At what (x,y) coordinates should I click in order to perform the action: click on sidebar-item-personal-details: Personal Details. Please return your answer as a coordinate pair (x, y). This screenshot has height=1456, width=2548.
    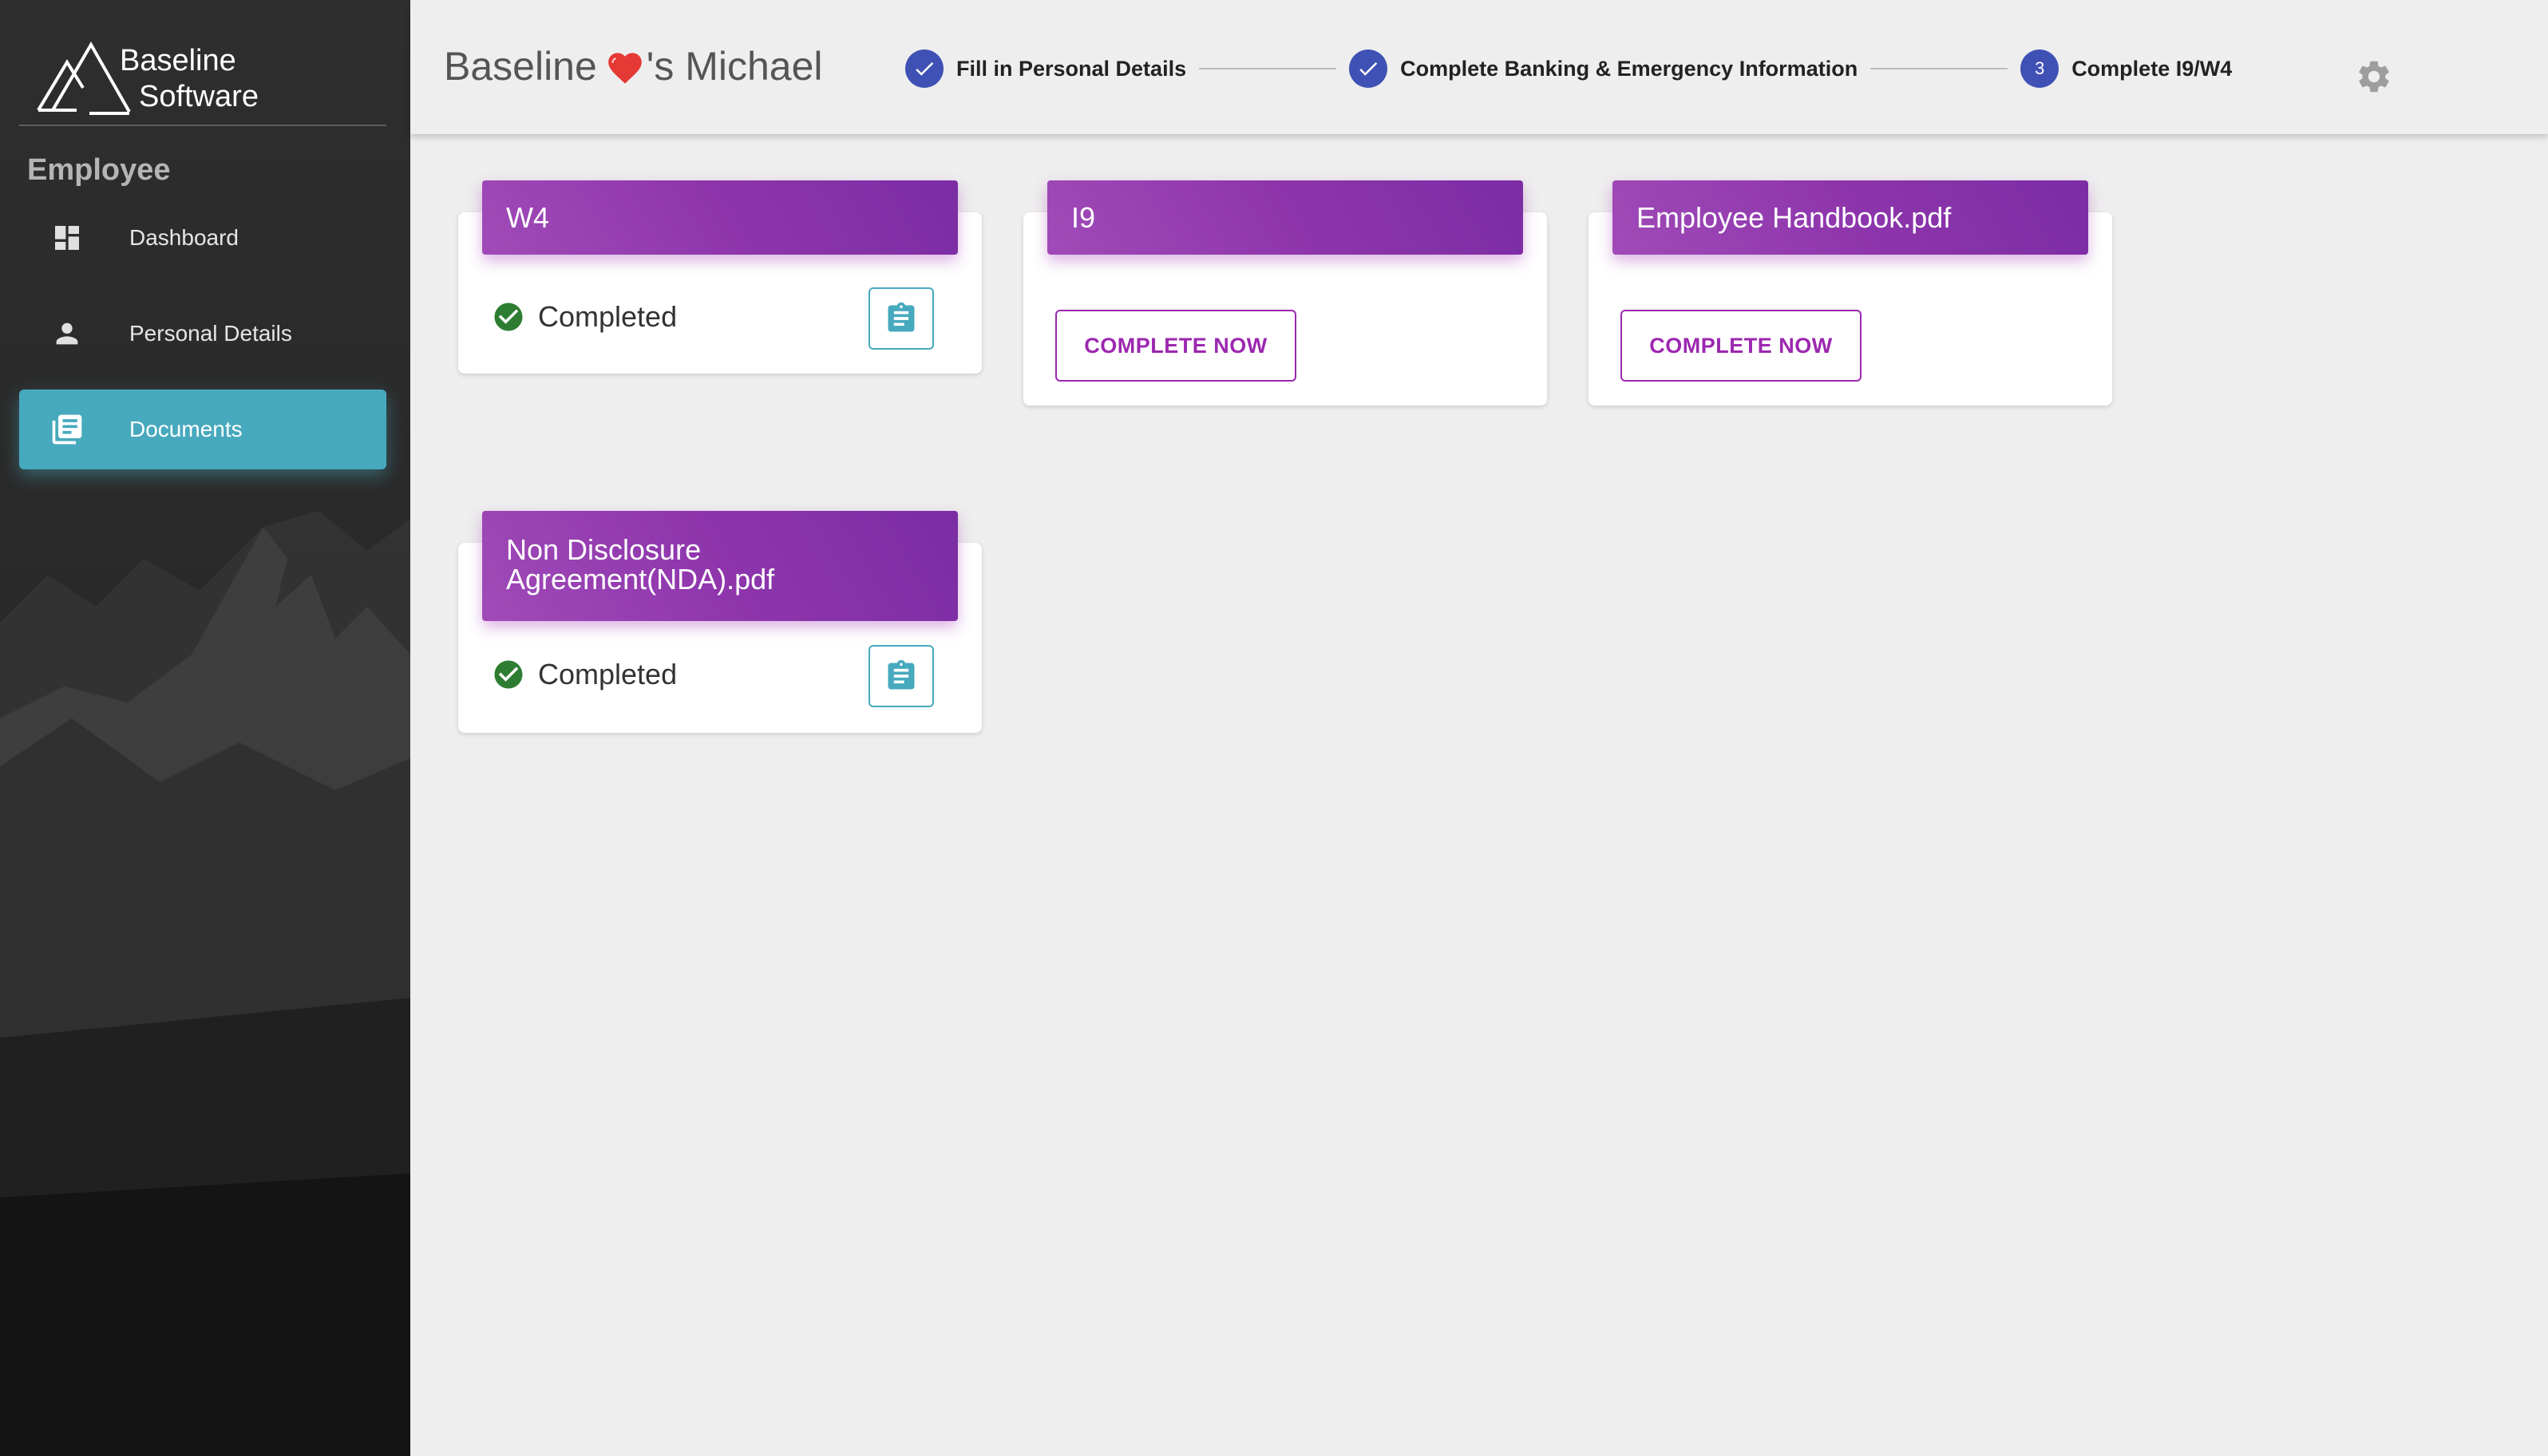
    Looking at the image, I should click on (202, 334).